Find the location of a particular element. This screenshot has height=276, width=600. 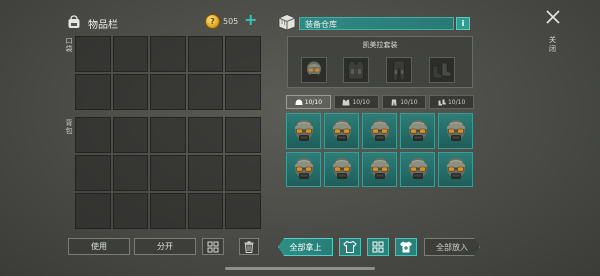

unequip-button is located at coordinates (350, 247).